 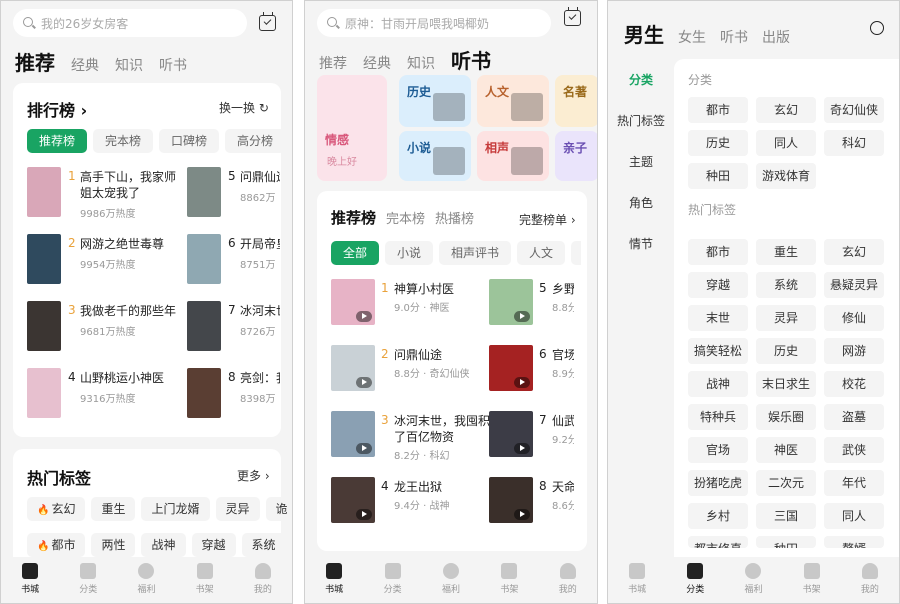 I want to click on audio-book-item: 4 龙王出狱 9.4分 · 战神, so click(x=401, y=506).